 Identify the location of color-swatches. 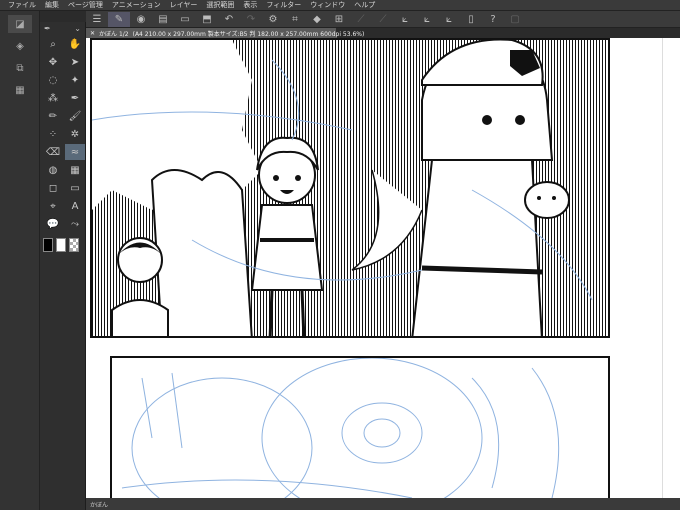
(62, 245).